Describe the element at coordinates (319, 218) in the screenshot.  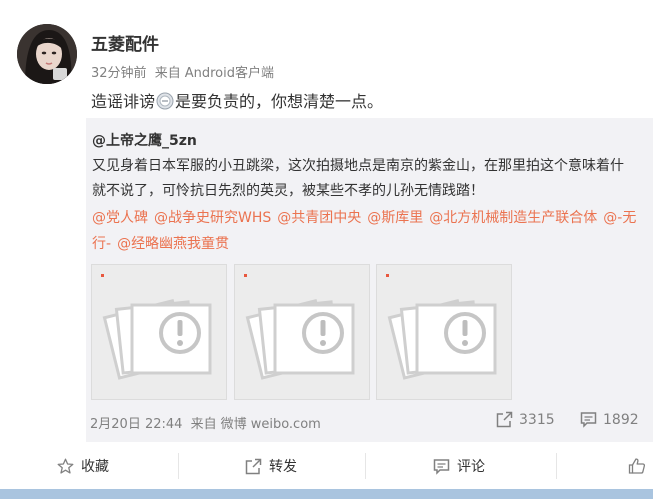
I see `mention-link: @共青团中央` at that location.